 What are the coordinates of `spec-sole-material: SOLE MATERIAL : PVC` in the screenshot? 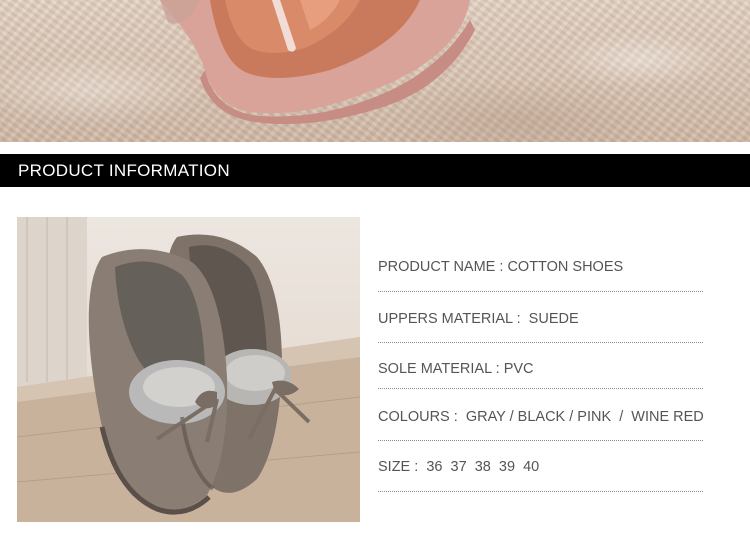 It's located at (456, 369).